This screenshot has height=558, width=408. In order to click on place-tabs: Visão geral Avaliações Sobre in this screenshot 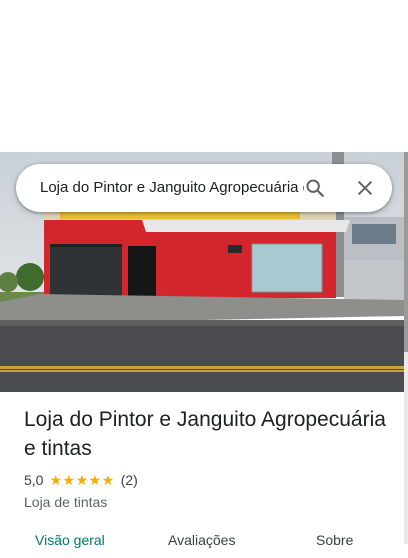, I will do `click(202, 543)`.